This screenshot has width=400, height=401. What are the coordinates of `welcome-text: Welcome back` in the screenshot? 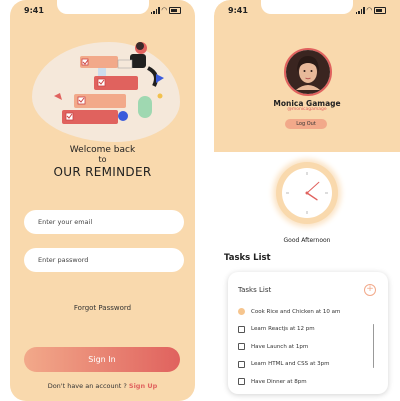 It's located at (102, 150).